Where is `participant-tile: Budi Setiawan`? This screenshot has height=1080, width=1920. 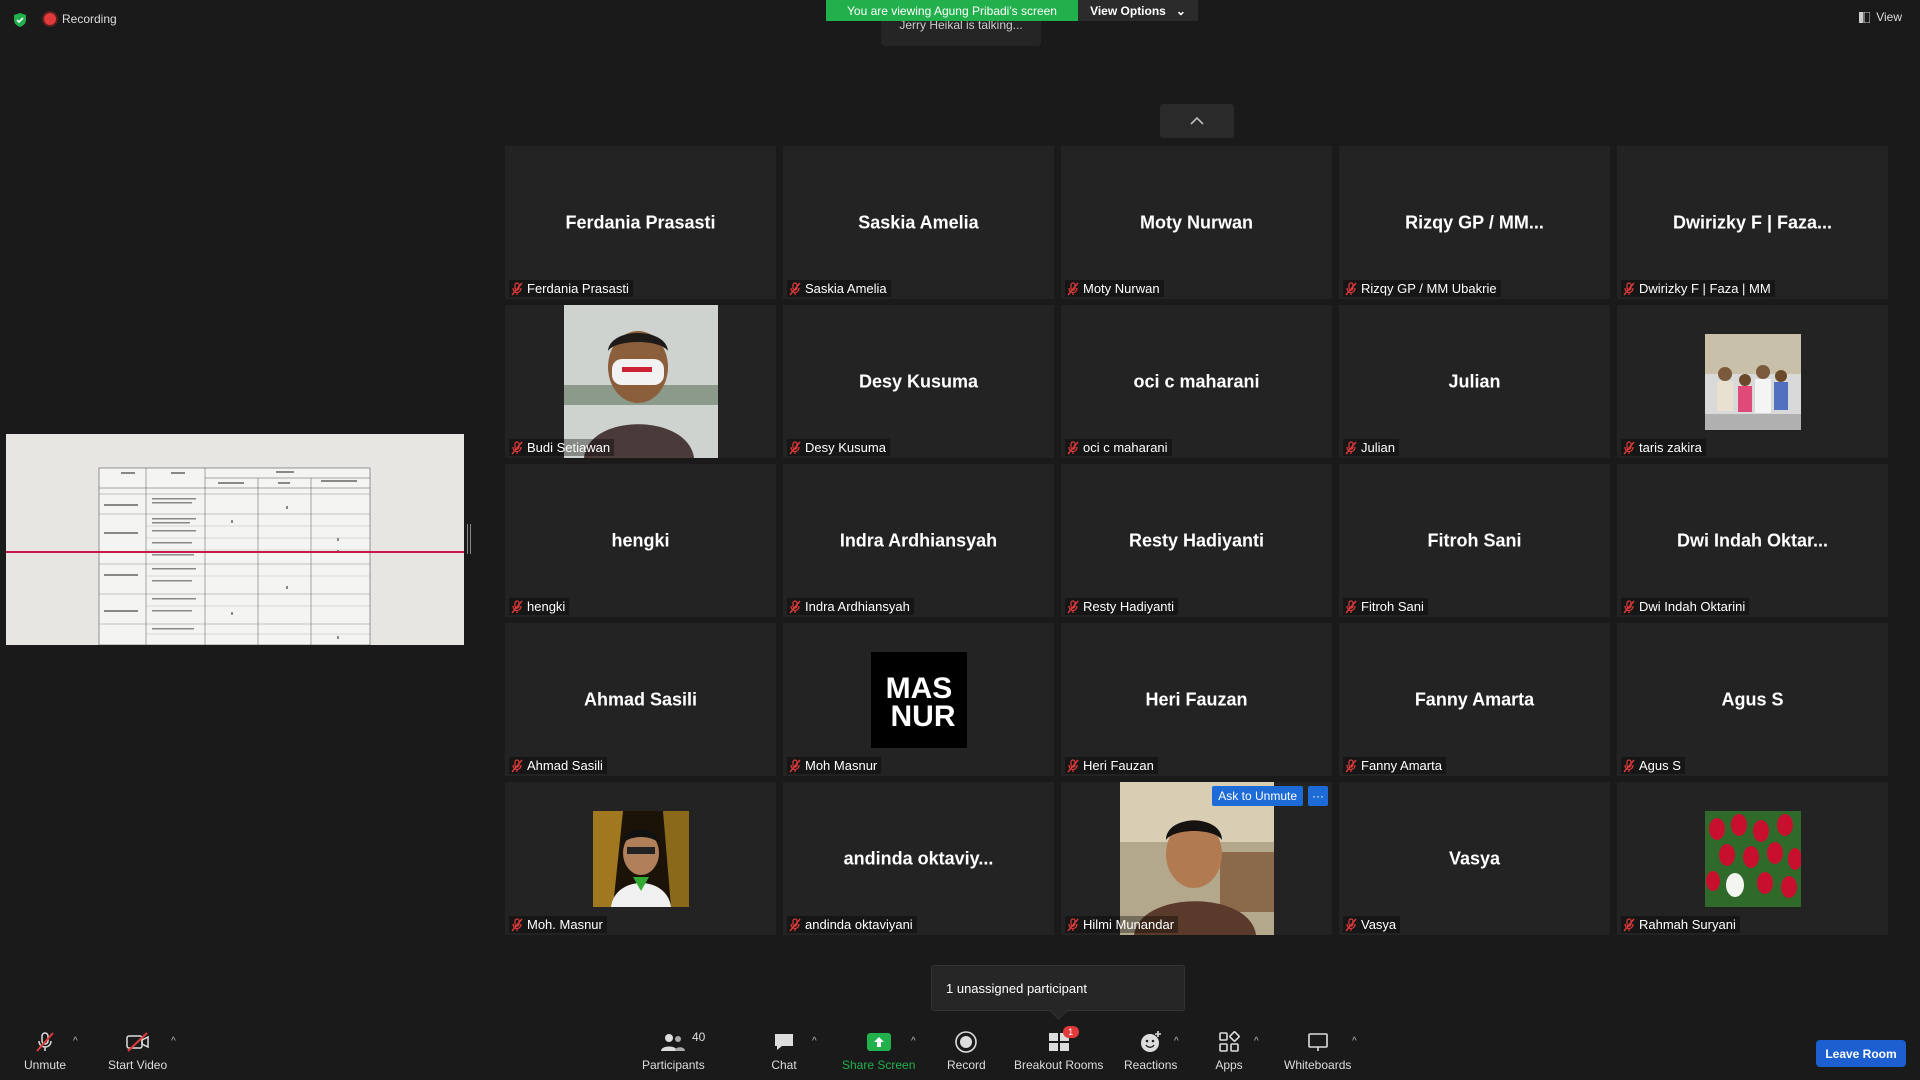
participant-tile: Budi Setiawan is located at coordinates (640, 381).